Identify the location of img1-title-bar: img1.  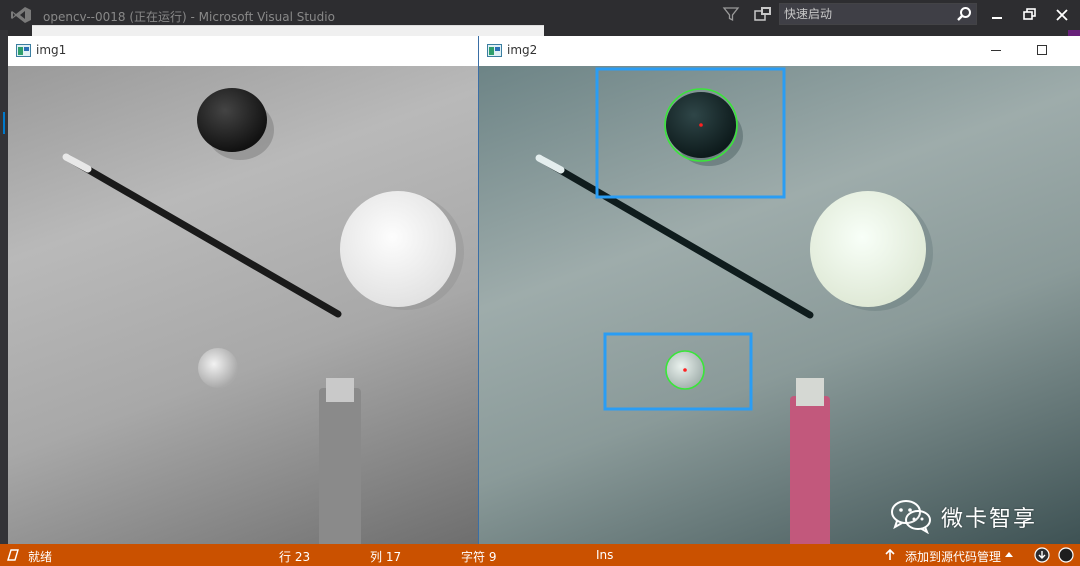
(243, 50).